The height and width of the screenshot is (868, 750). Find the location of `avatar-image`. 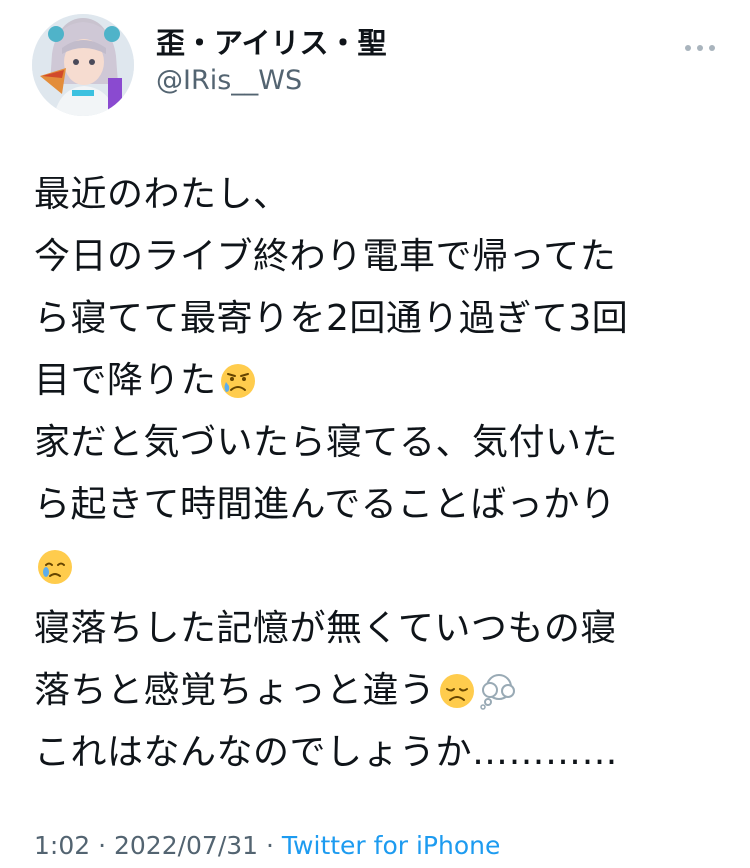

avatar-image is located at coordinates (83, 65).